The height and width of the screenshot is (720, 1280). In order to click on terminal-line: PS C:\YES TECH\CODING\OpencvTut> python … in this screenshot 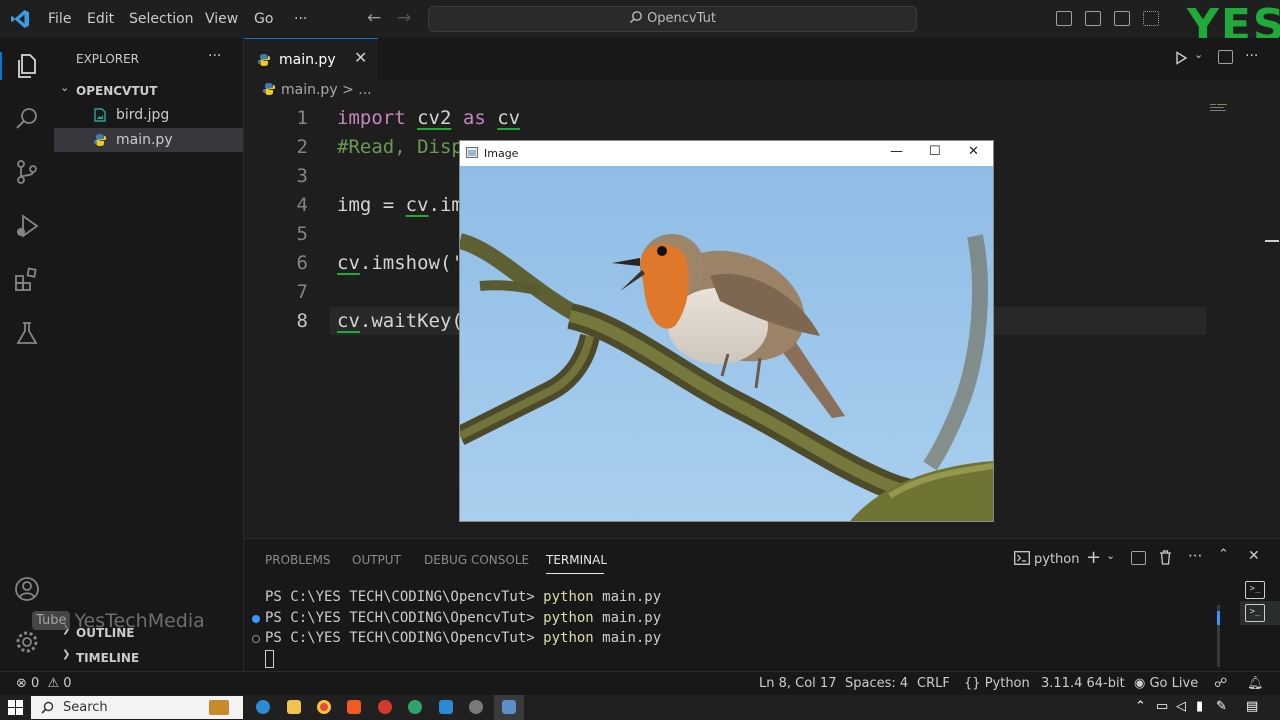, I will do `click(463, 618)`.